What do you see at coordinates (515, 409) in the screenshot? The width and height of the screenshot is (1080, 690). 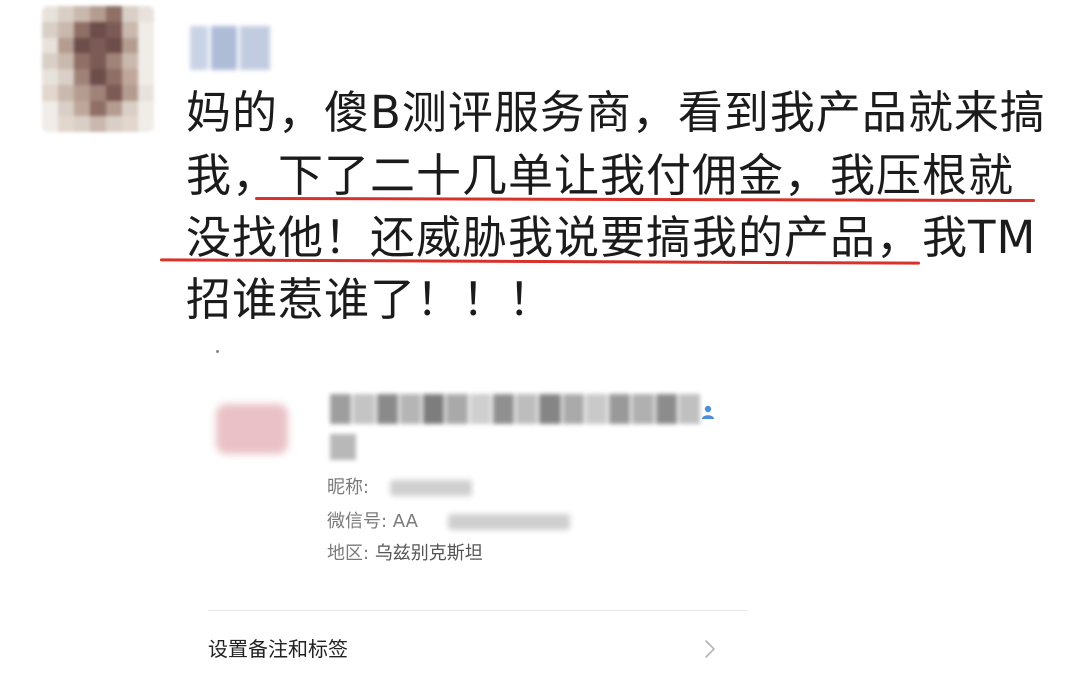 I see `contact-name-blurred` at bounding box center [515, 409].